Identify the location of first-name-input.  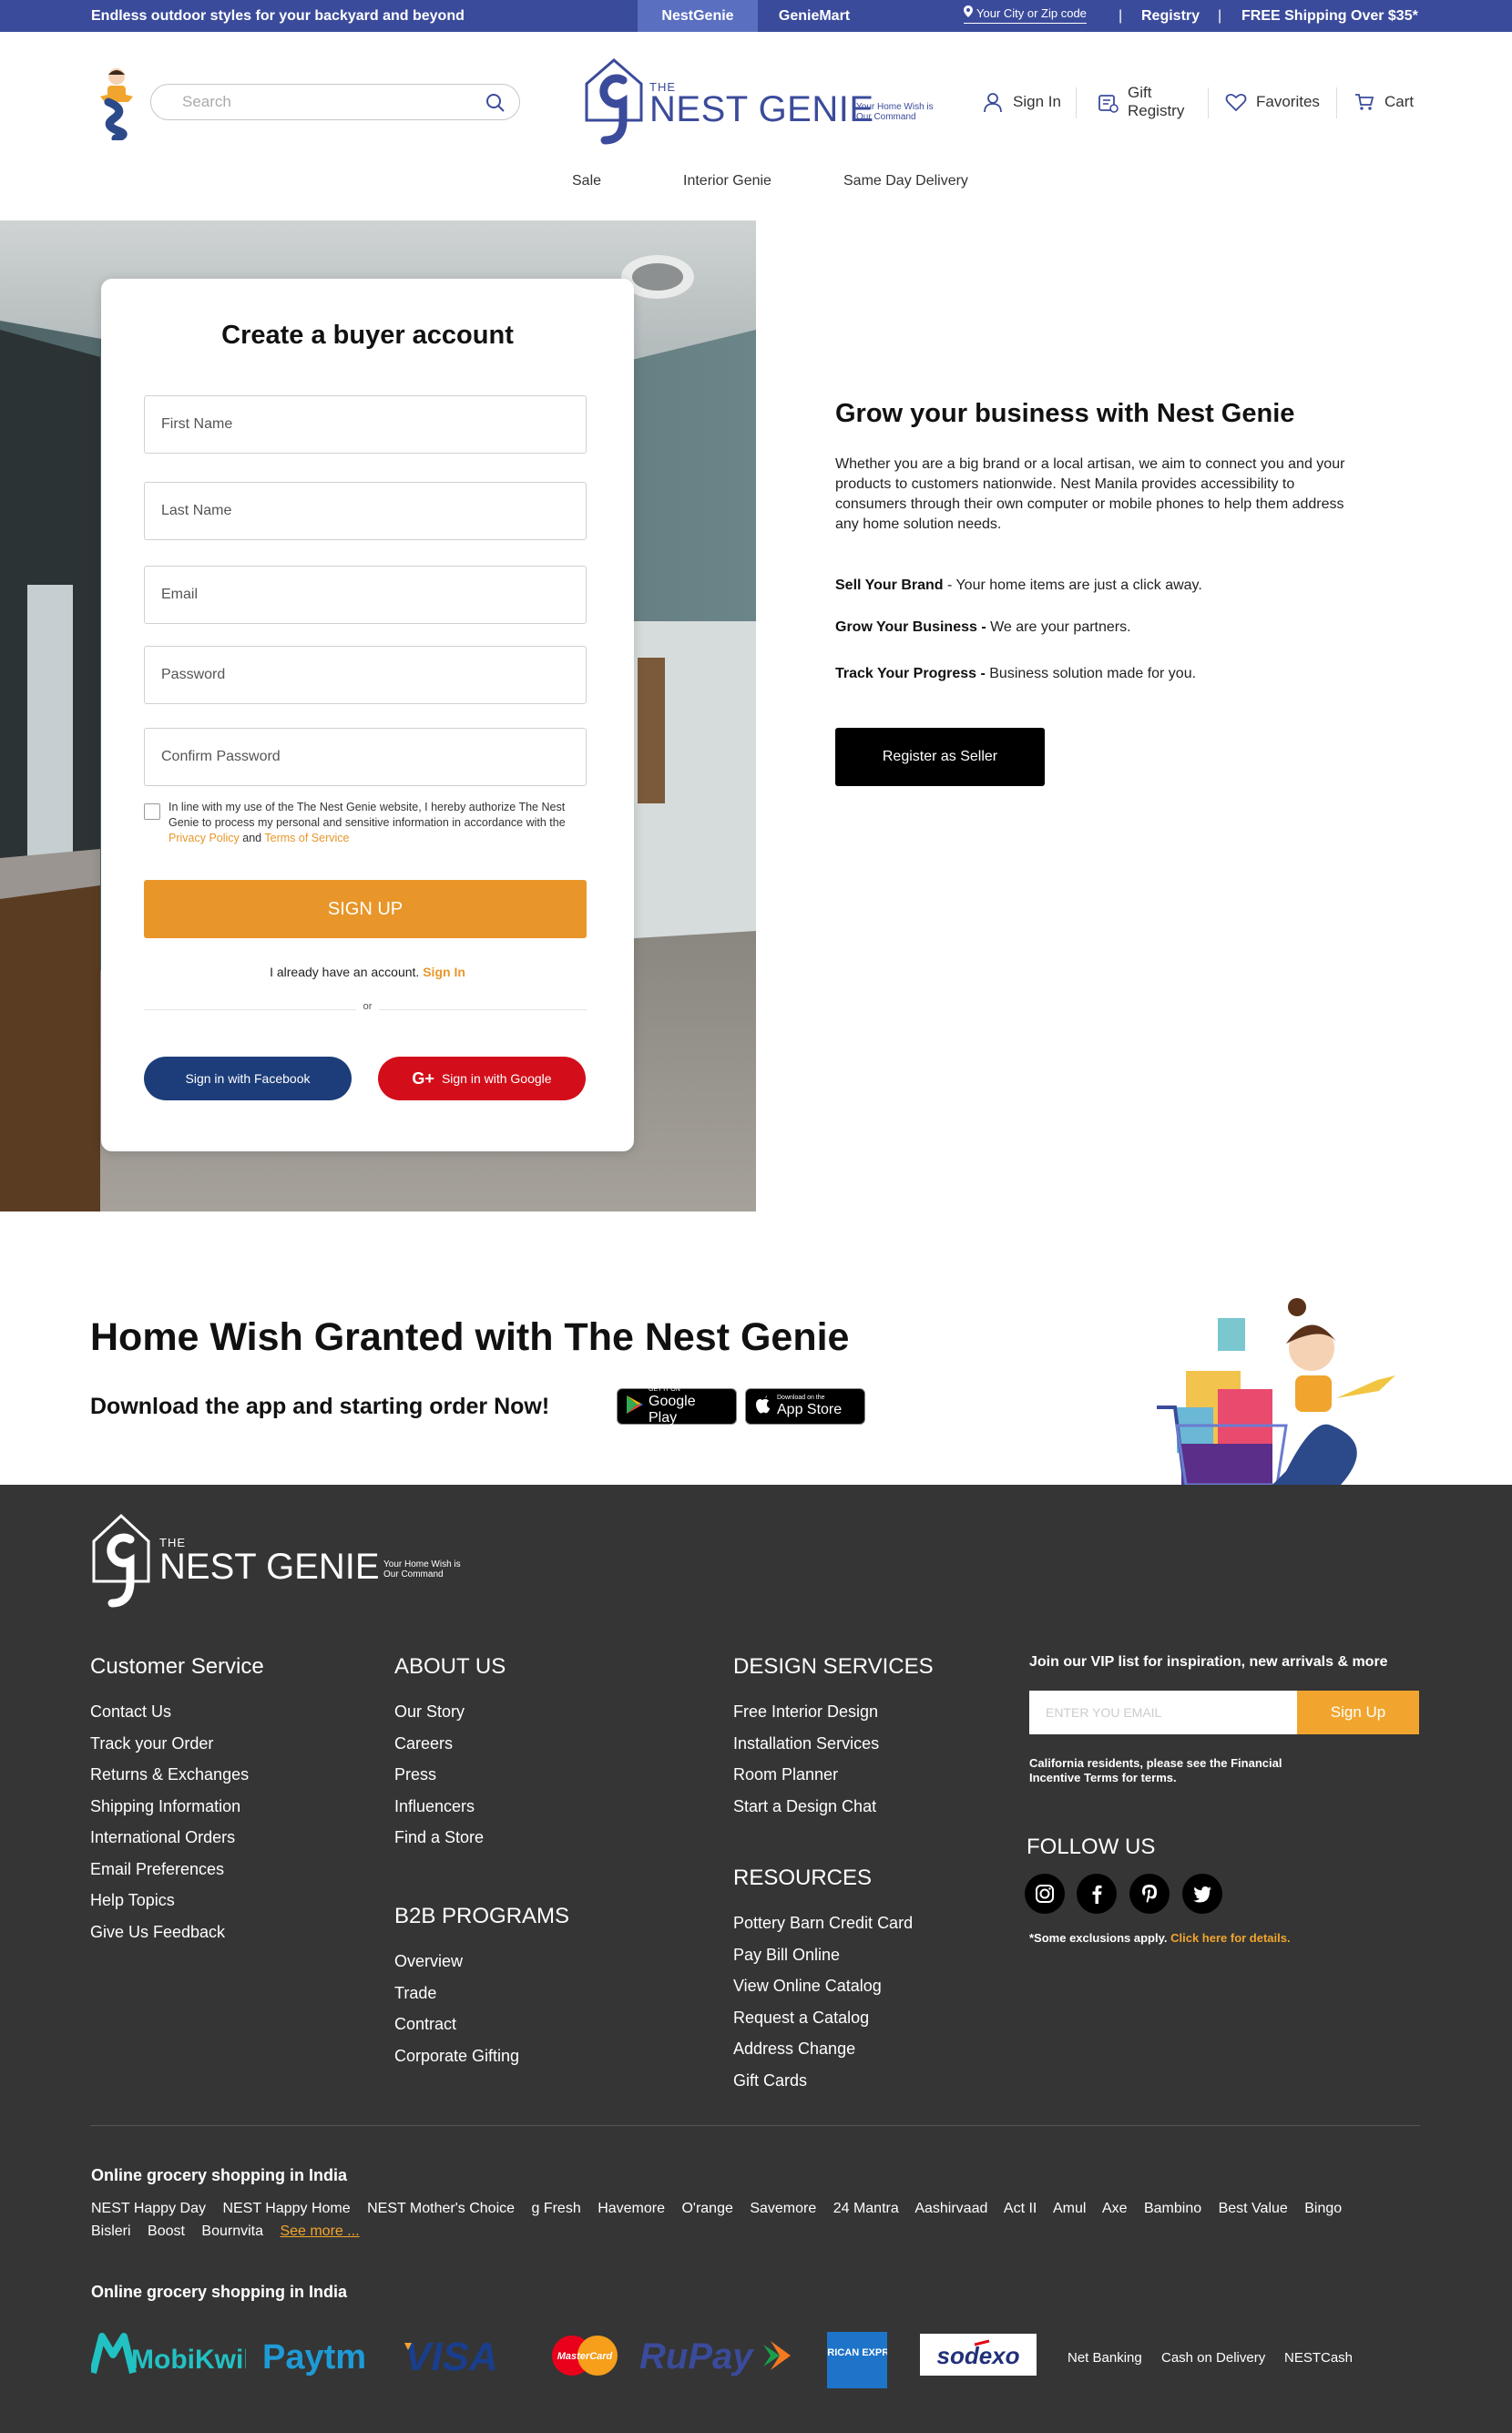
(362, 424).